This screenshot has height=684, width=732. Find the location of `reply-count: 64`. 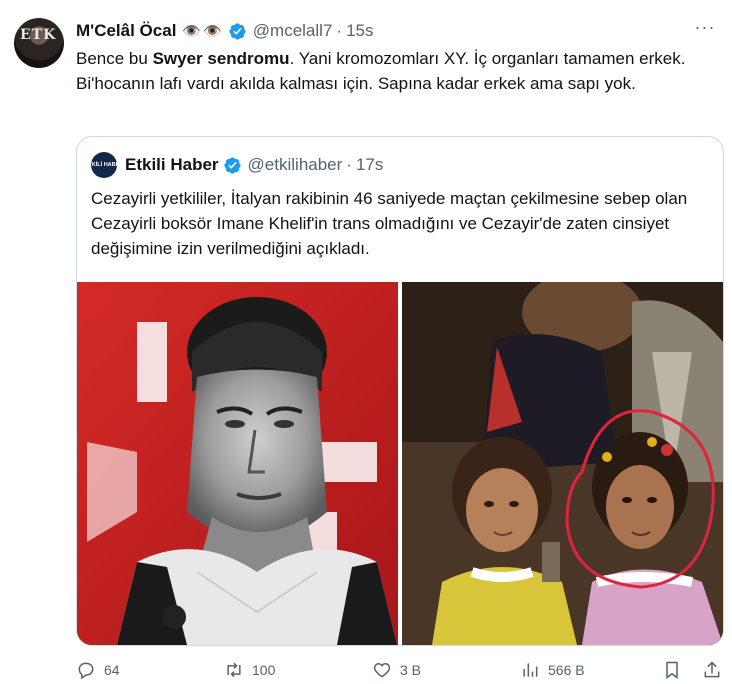

reply-count: 64 is located at coordinates (112, 670).